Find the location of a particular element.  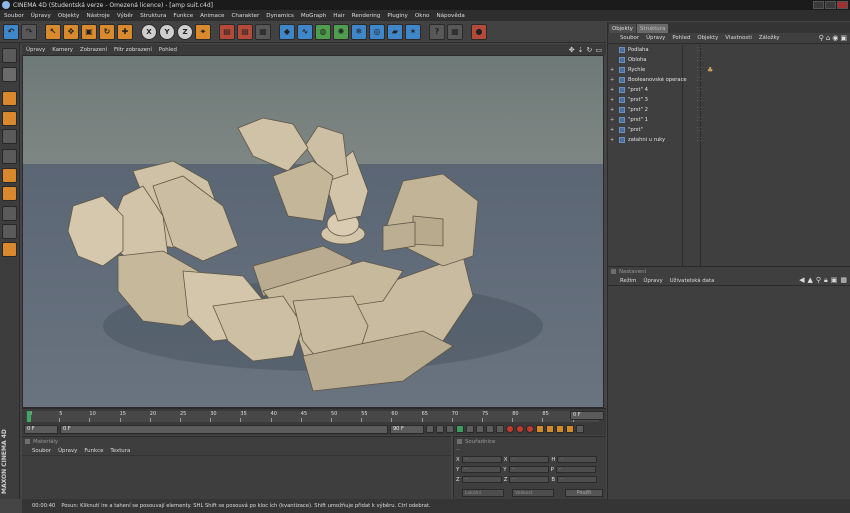

object-name: "prst" 4 is located at coordinates (661, 90).